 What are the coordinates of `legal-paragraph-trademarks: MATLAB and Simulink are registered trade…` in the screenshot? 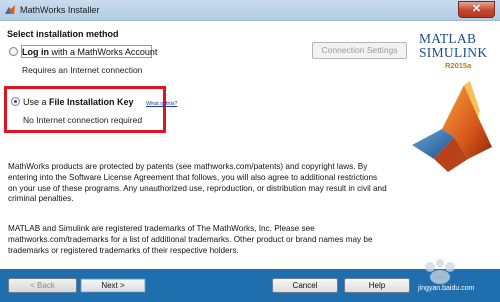 It's located at (190, 239).